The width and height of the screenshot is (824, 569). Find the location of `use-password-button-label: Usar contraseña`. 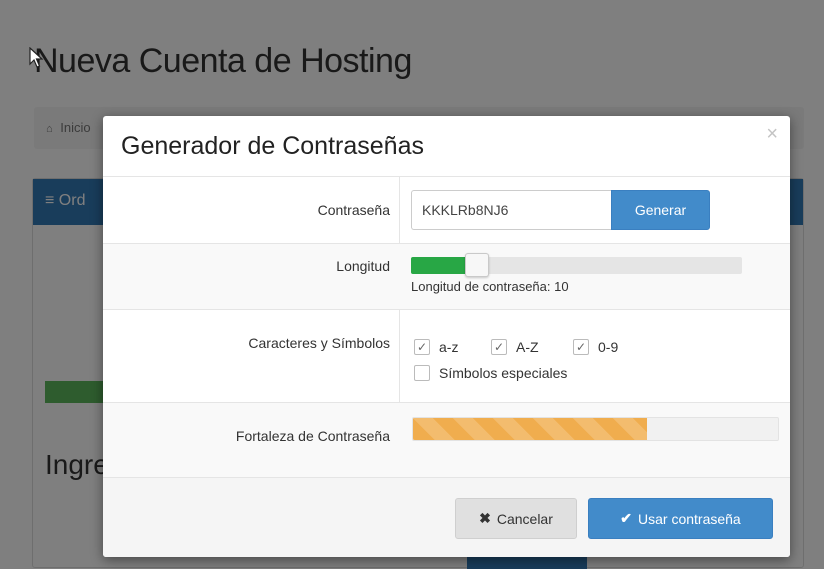

use-password-button-label: Usar contraseña is located at coordinates (689, 518).